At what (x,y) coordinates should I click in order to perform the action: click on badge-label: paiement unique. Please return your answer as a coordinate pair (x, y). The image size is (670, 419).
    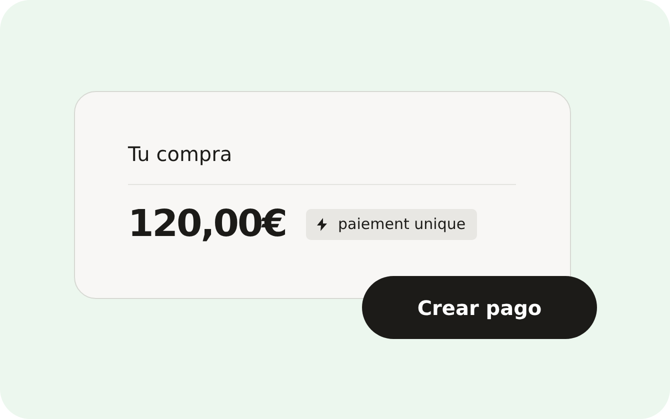
    Looking at the image, I should click on (402, 224).